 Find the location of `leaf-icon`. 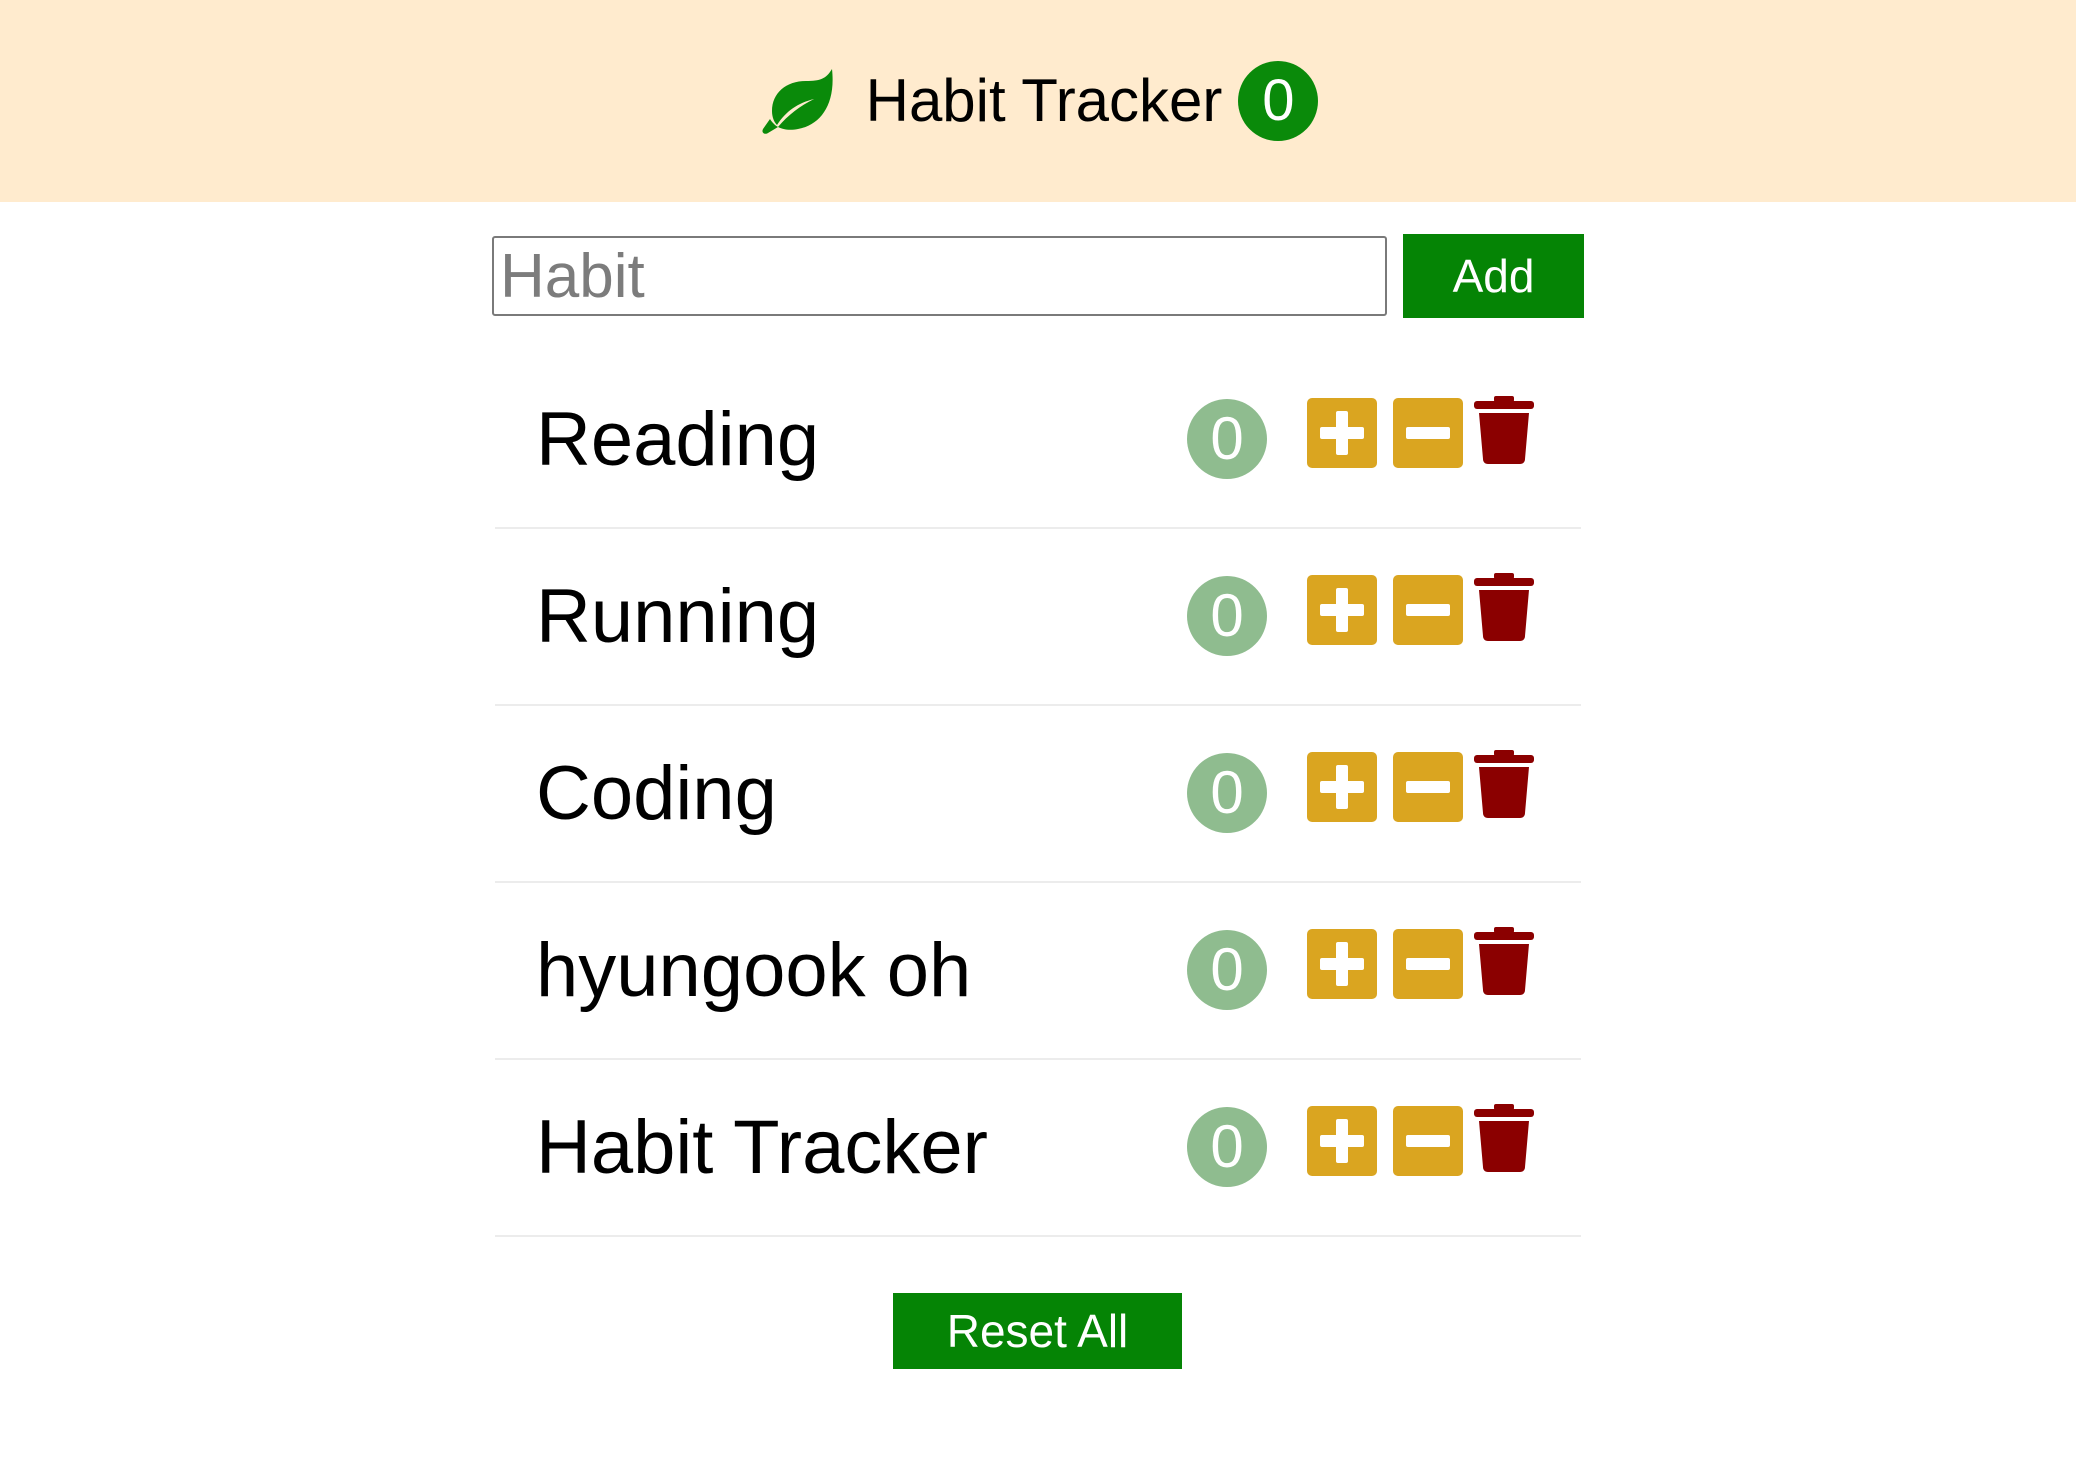

leaf-icon is located at coordinates (797, 101).